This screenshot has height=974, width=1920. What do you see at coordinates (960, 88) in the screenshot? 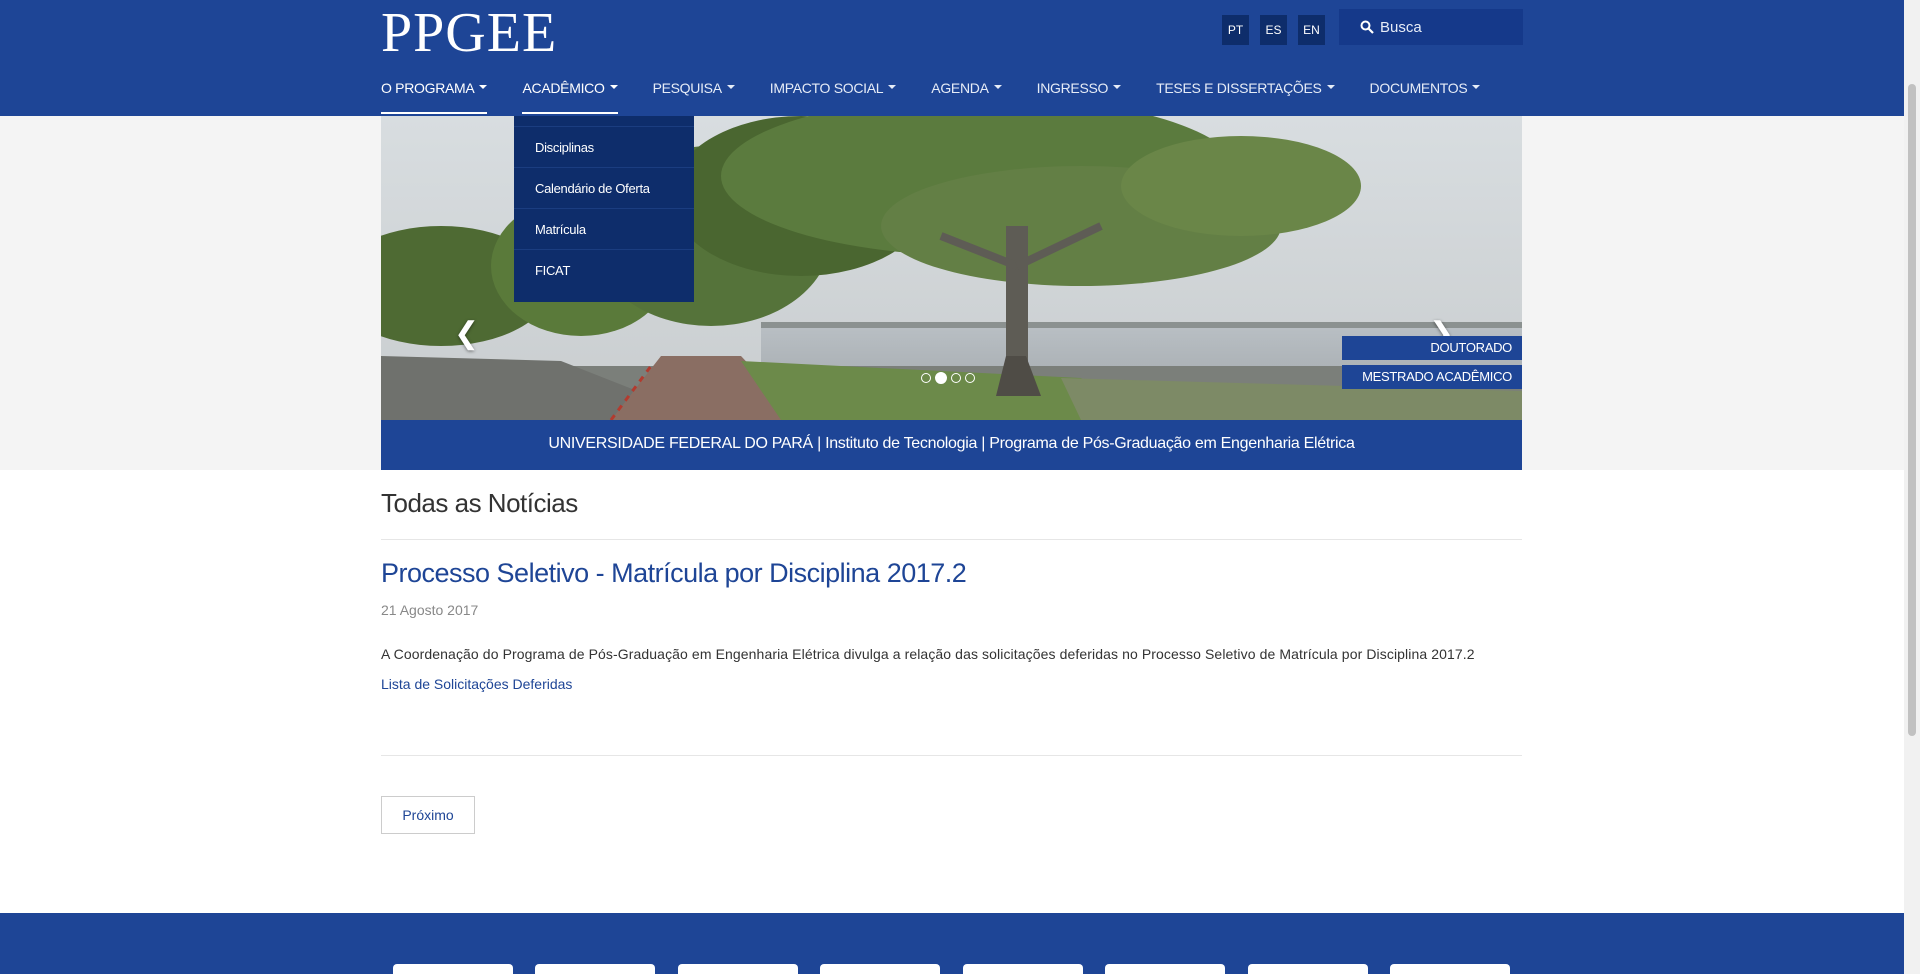
I see `nav-label: AGENDA` at bounding box center [960, 88].